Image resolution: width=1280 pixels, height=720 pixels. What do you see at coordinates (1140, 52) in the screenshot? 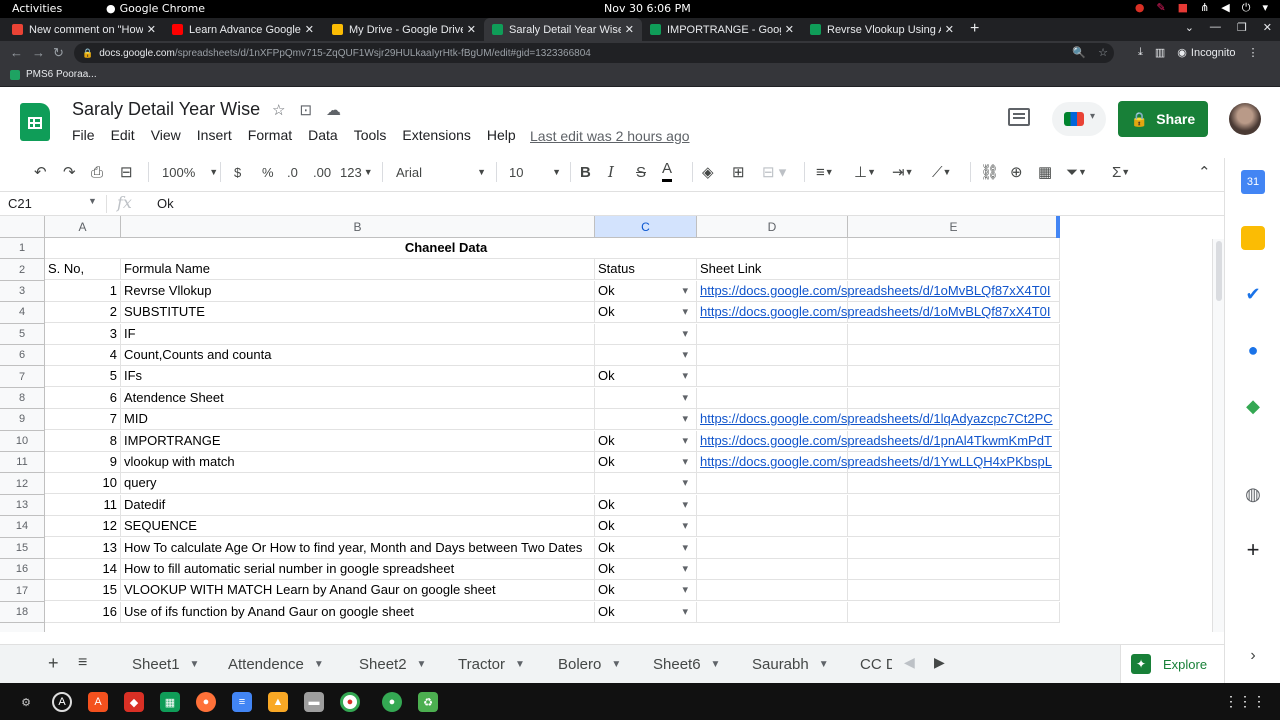
I see `download-icon: ⤓` at bounding box center [1140, 52].